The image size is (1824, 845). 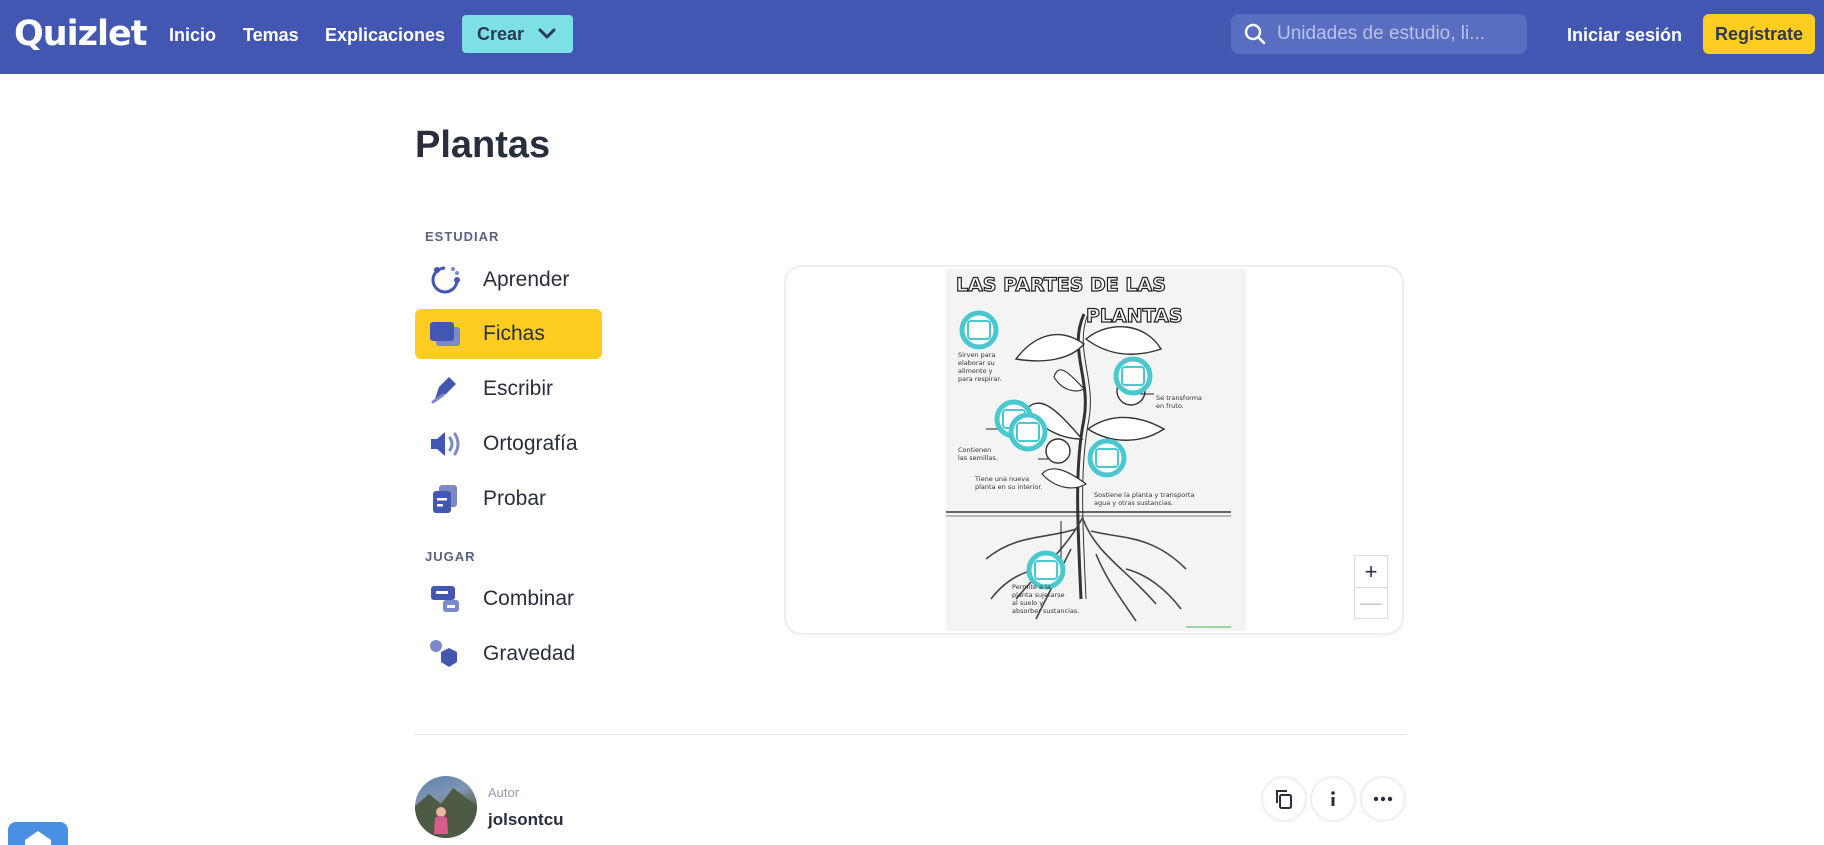 I want to click on create-button: Crear, so click(x=517, y=34).